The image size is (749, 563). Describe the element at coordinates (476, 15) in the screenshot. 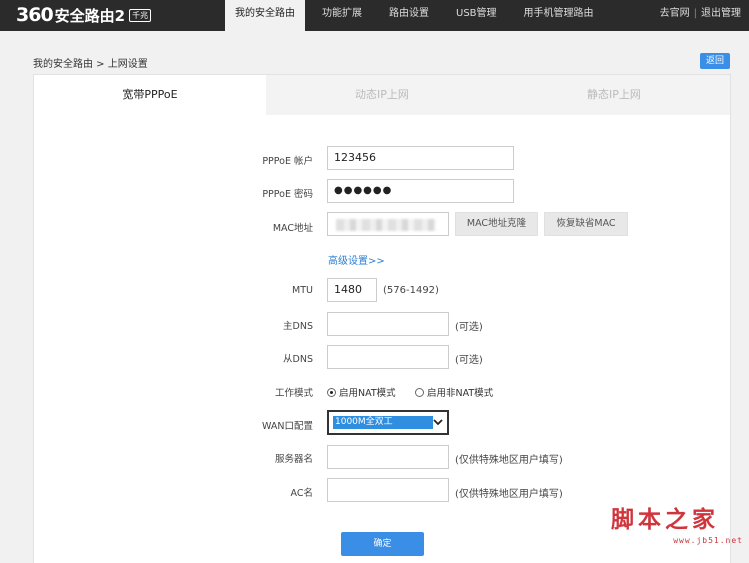

I see `nav-item-usb: USB管理` at that location.